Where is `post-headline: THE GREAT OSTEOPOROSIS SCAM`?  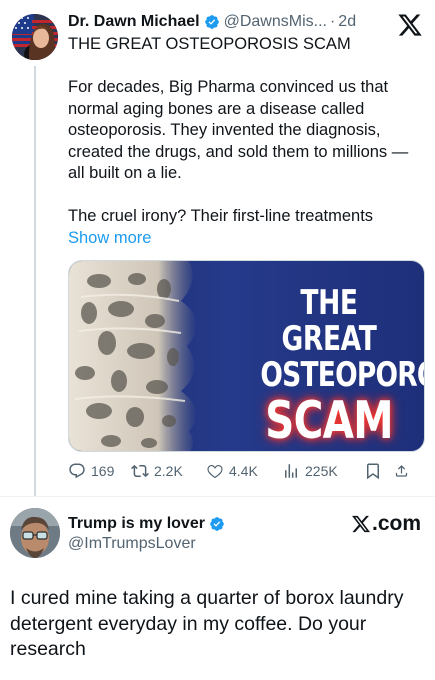
post-headline: THE GREAT OSTEOPOROSIS SCAM is located at coordinates (209, 44).